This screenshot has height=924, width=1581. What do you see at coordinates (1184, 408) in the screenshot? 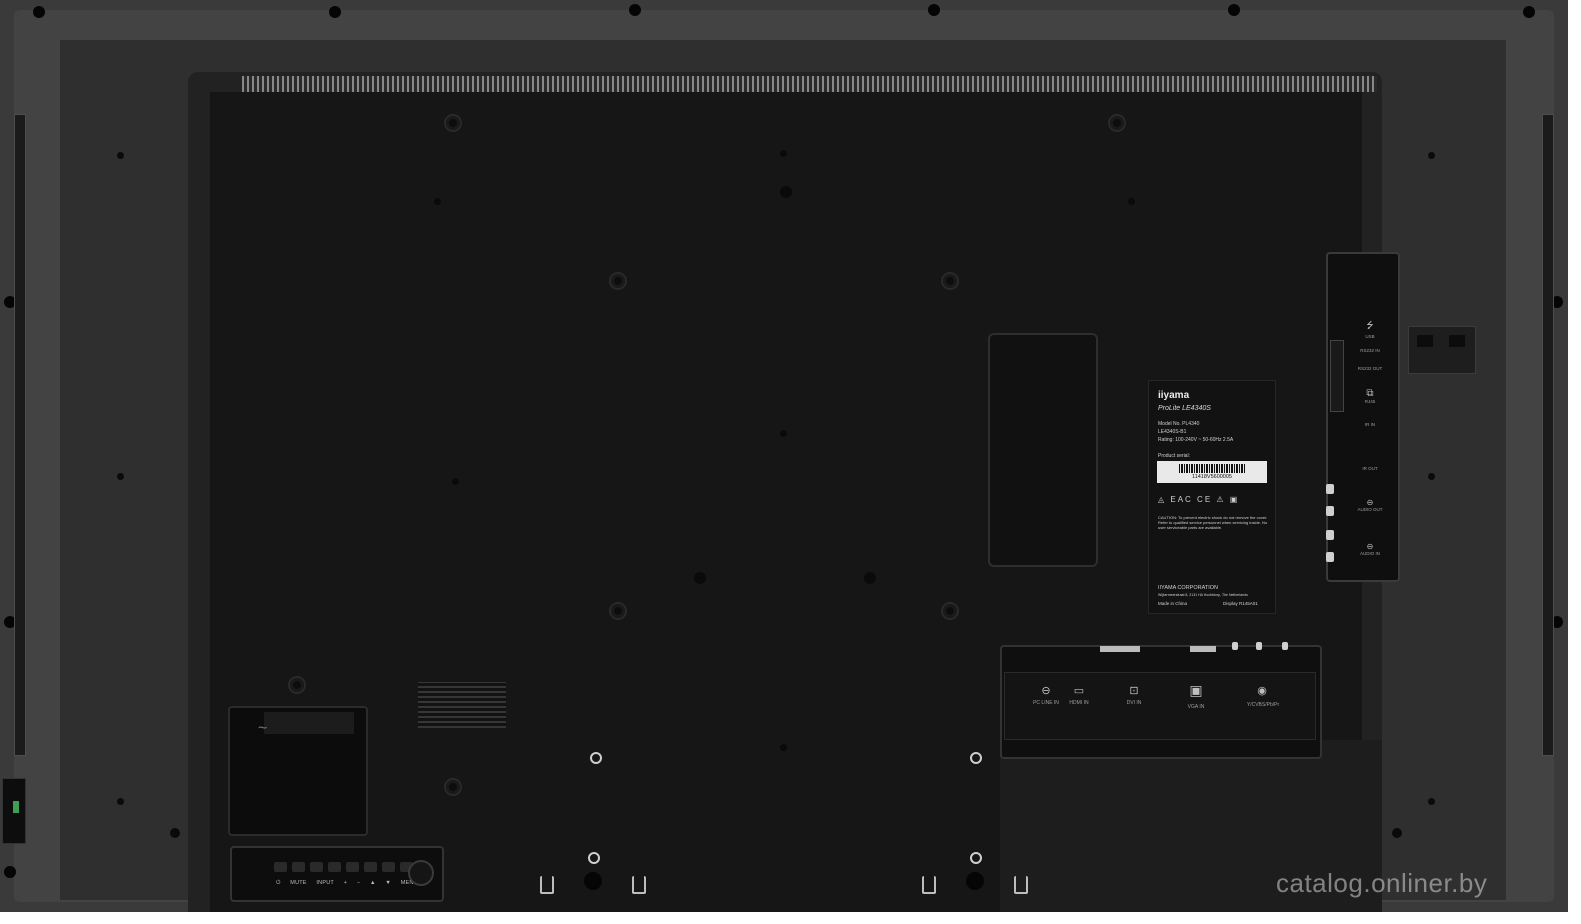
I see `product-name: ProLite LE4340S` at bounding box center [1184, 408].